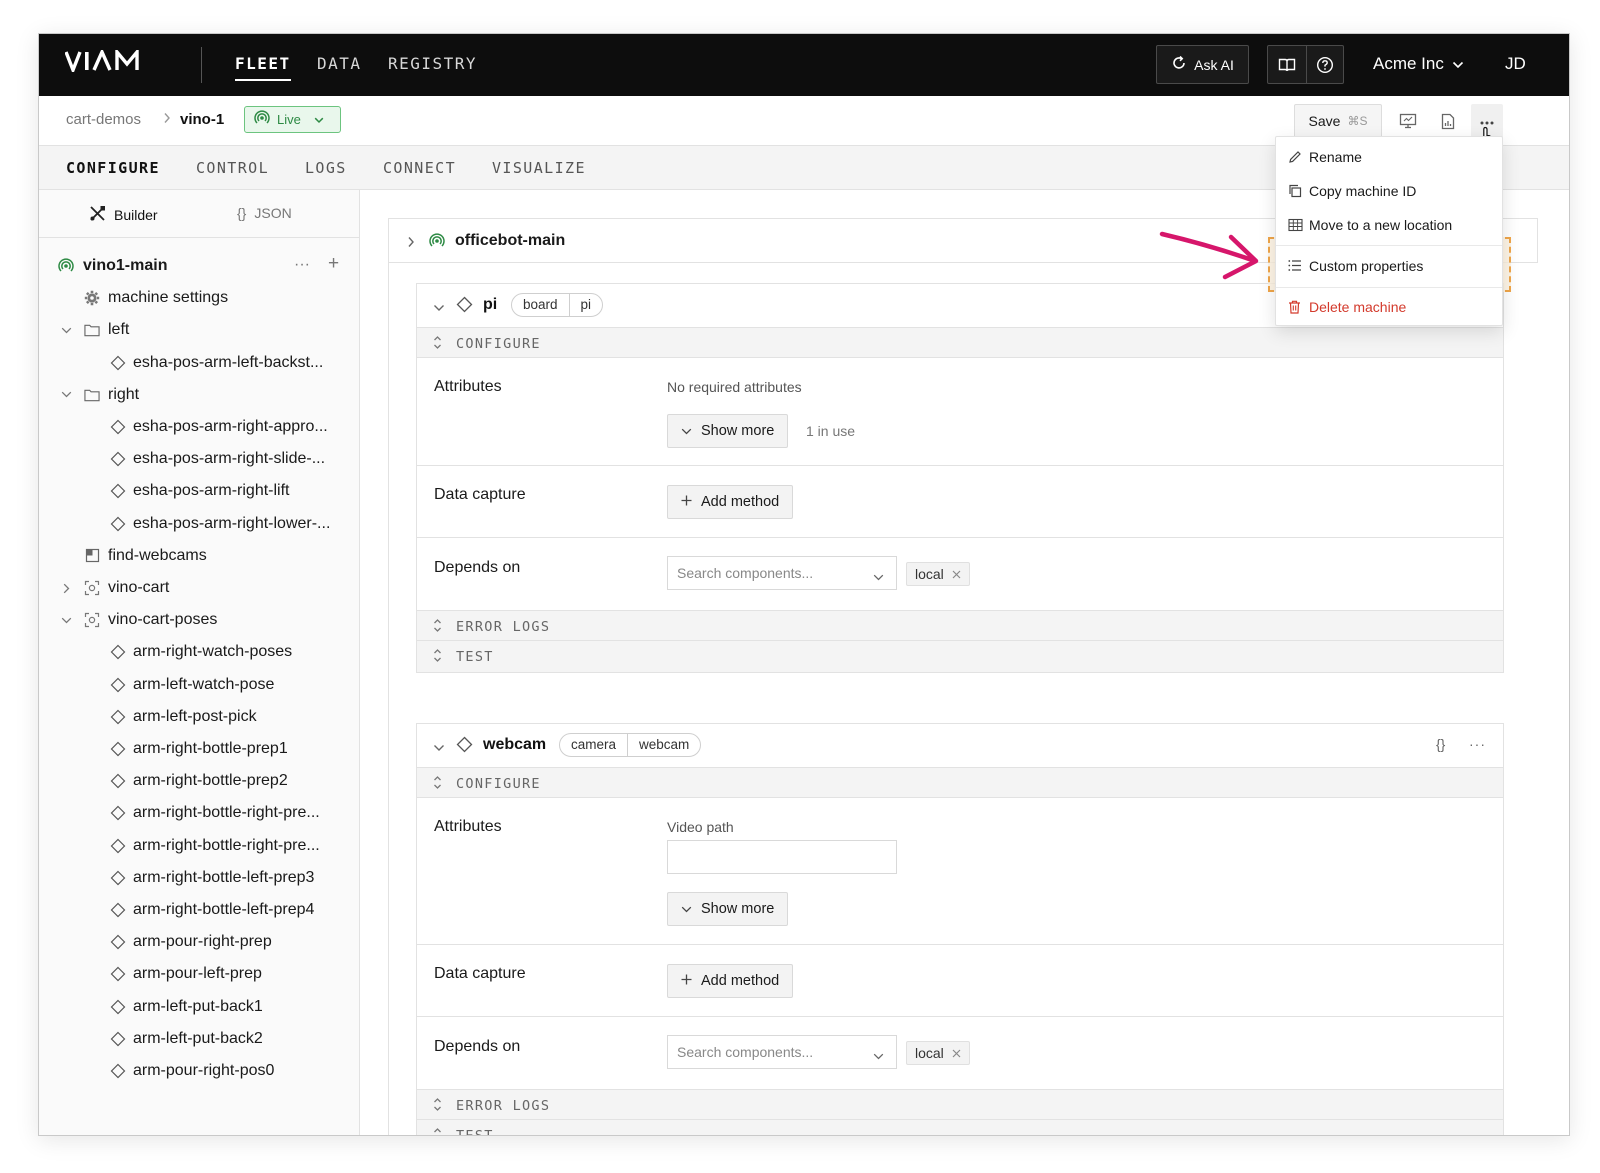 The height and width of the screenshot is (1173, 1600). What do you see at coordinates (1357, 121) in the screenshot?
I see `save-shortcut: ⌘S` at bounding box center [1357, 121].